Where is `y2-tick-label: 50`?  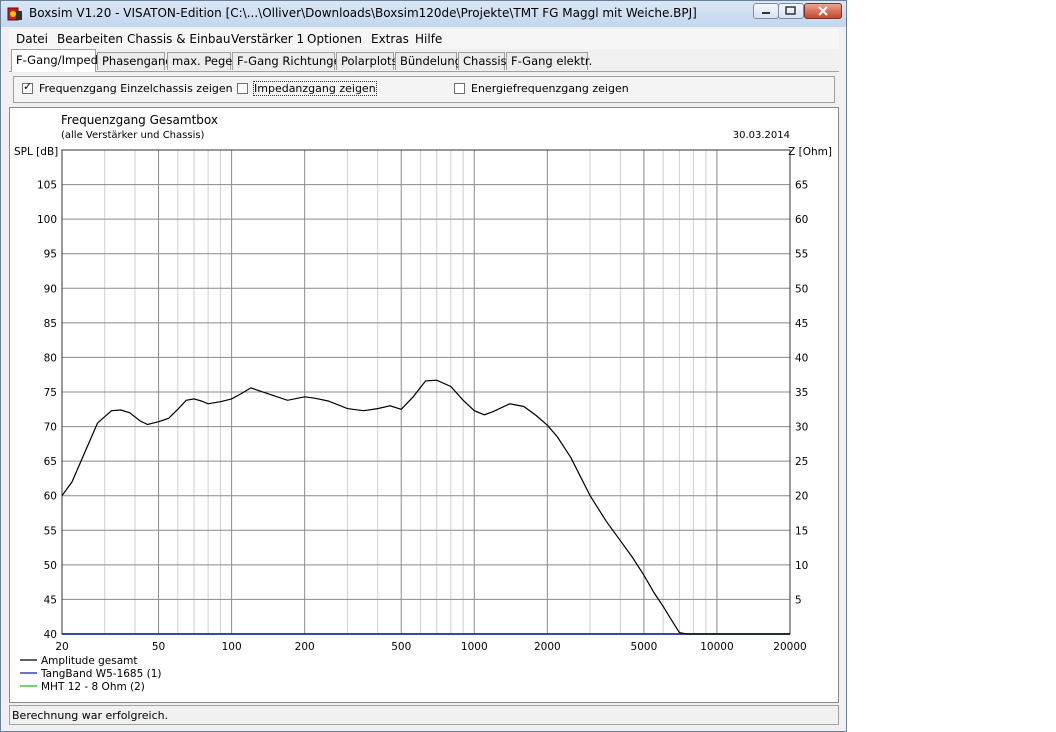 y2-tick-label: 50 is located at coordinates (801, 289).